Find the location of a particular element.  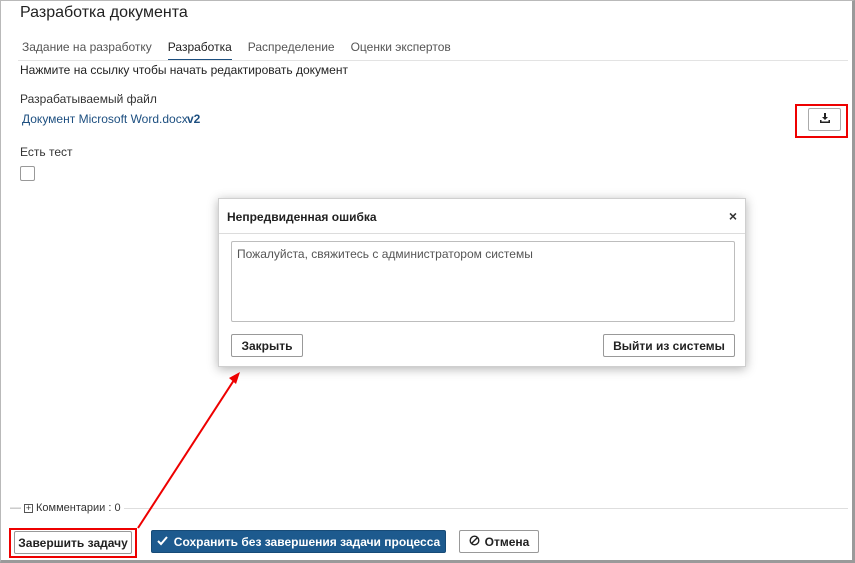

tab-distribution: Распределение is located at coordinates (291, 50).